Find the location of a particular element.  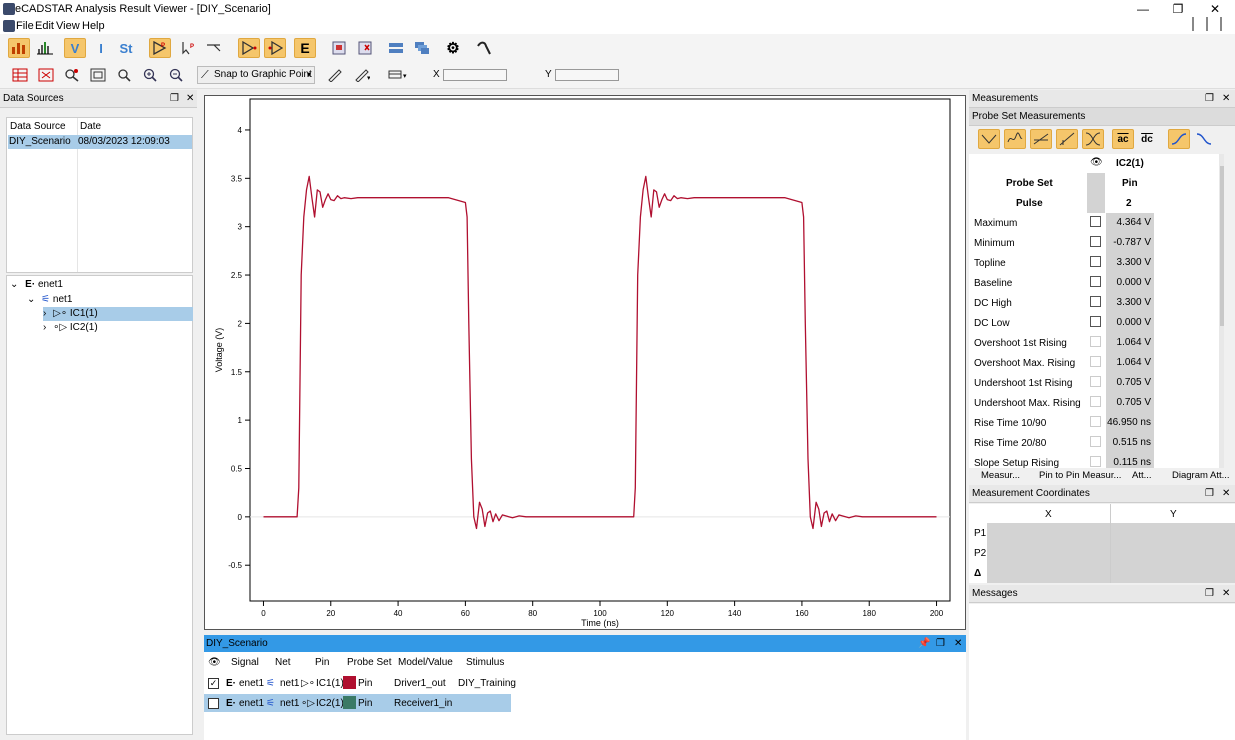

falling-edge-icon is located at coordinates (1204, 139).